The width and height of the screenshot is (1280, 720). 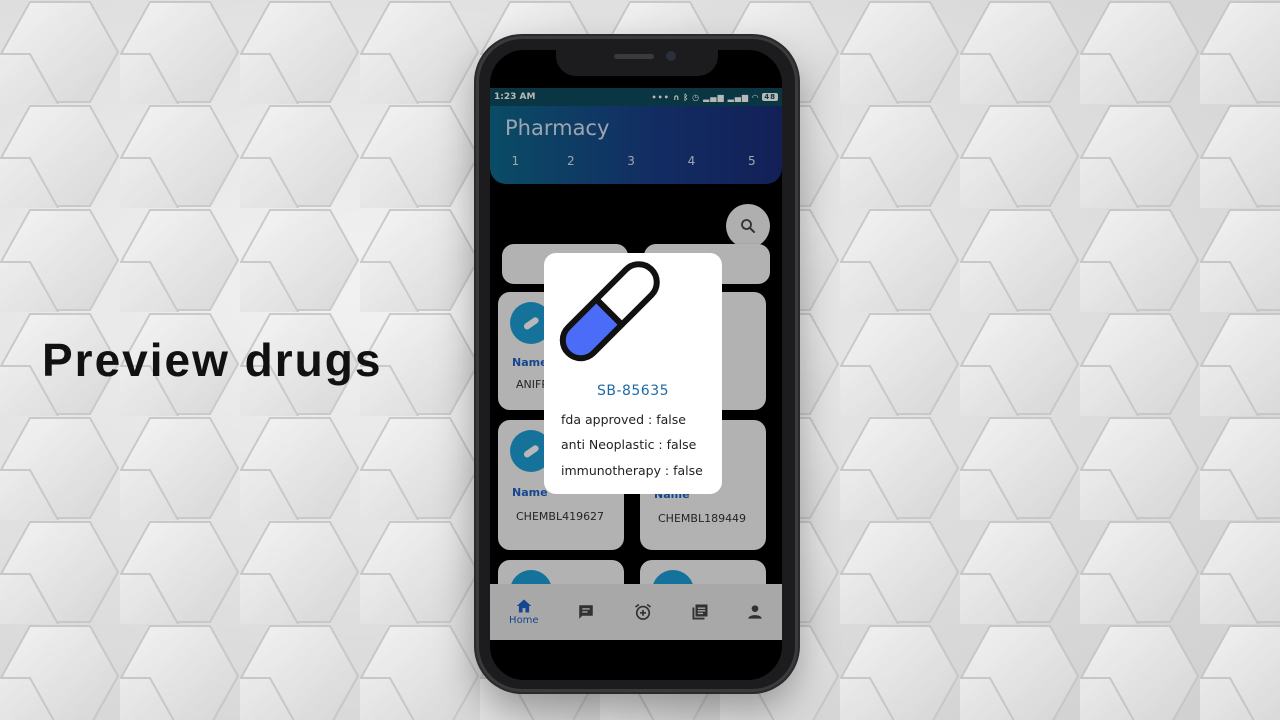 I want to click on capsule-icon, so click(x=609, y=311).